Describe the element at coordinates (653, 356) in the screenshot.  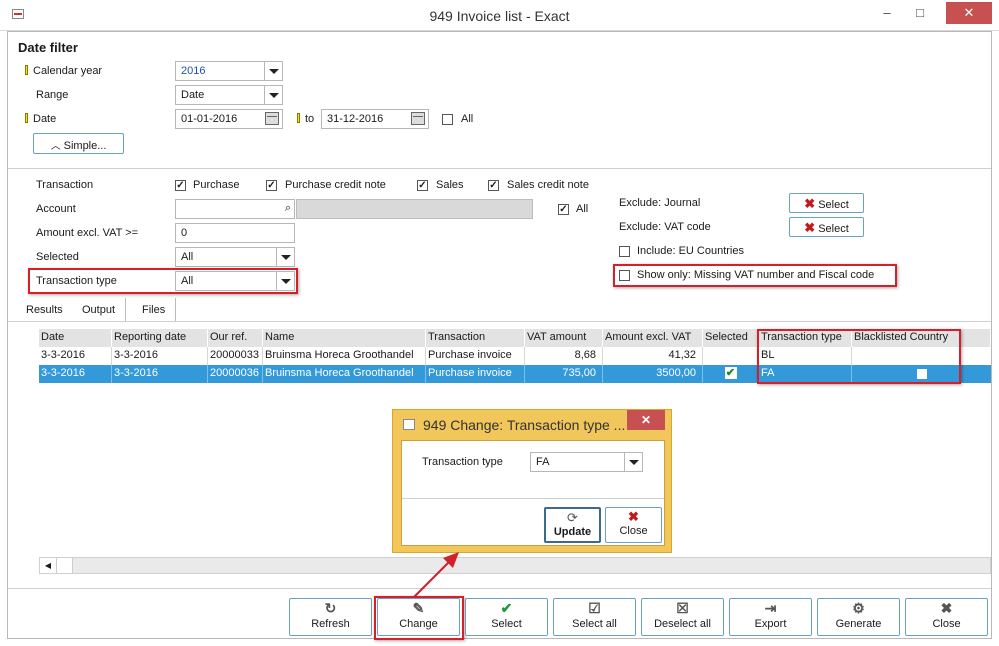
I see `table-cell: 41,32` at that location.